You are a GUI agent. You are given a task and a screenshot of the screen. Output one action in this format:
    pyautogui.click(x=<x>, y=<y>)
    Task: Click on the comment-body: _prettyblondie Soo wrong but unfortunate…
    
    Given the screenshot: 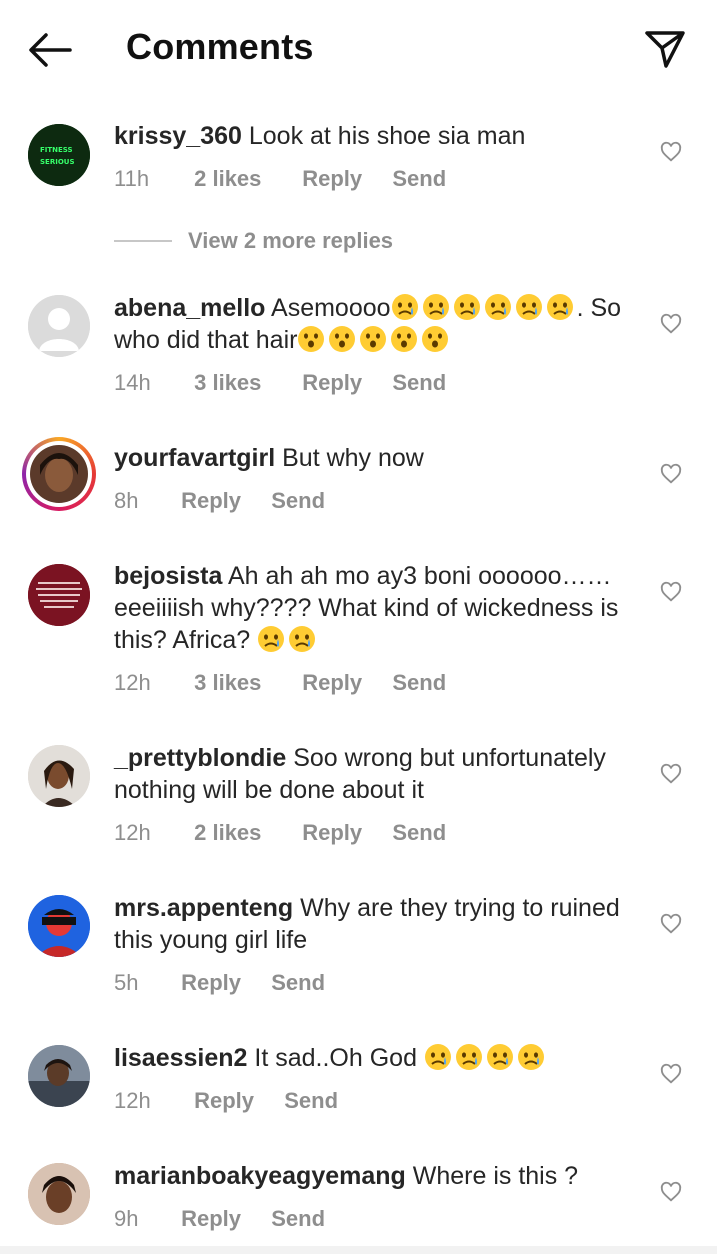 What is the action you would take?
    pyautogui.click(x=379, y=774)
    